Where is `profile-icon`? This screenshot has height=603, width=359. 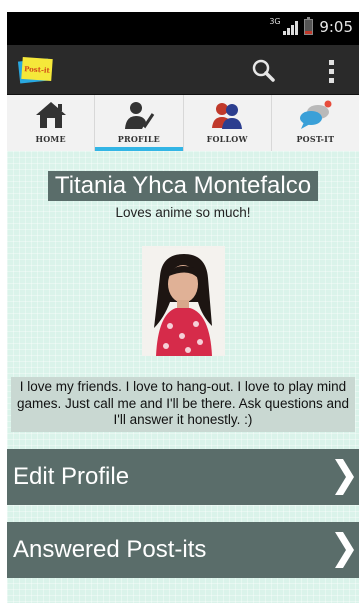 profile-icon is located at coordinates (139, 115).